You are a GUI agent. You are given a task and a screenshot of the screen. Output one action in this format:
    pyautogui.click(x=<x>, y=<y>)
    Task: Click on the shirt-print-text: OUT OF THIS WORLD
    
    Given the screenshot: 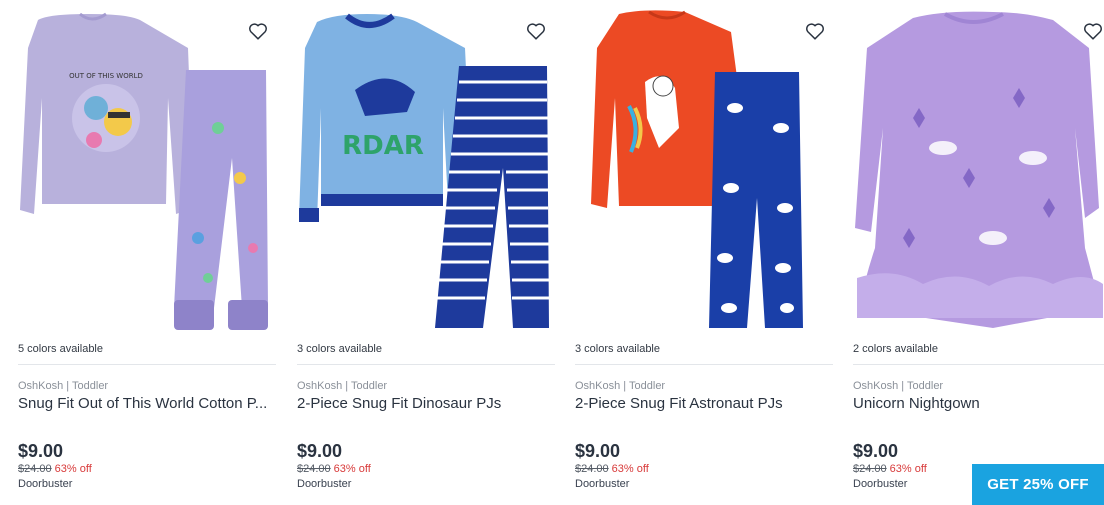 What is the action you would take?
    pyautogui.click(x=106, y=76)
    